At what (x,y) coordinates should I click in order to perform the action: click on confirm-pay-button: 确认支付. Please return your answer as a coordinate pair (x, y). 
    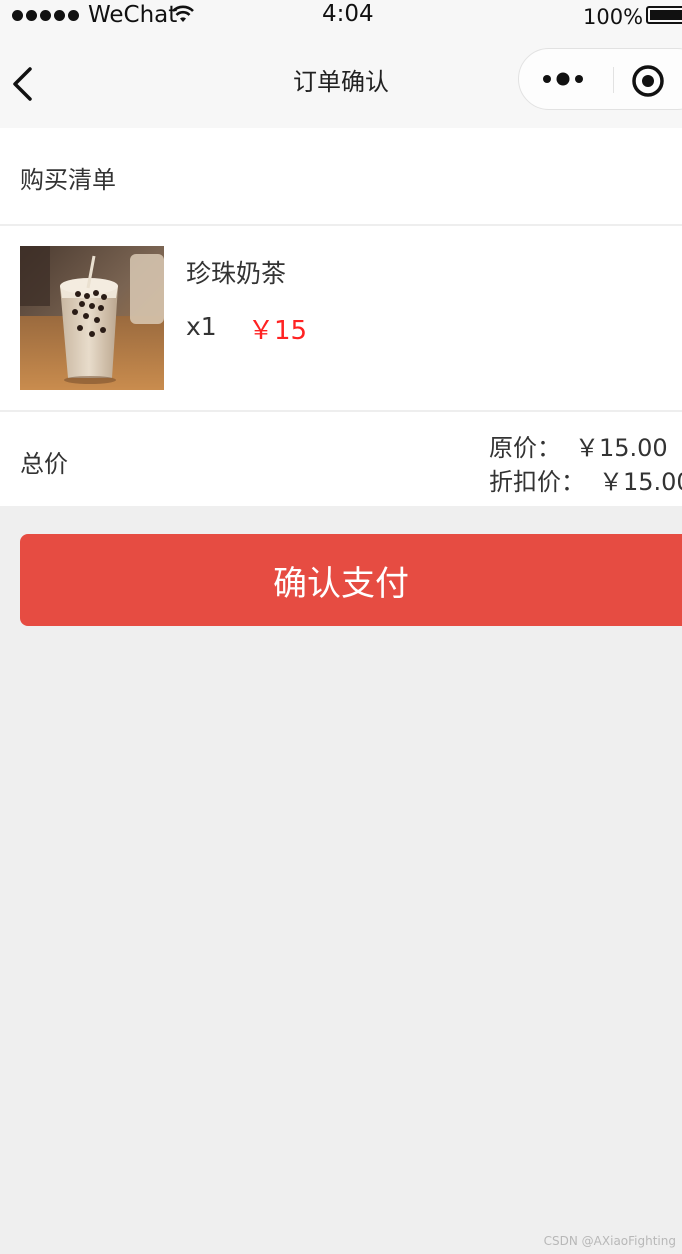
    Looking at the image, I should click on (351, 580).